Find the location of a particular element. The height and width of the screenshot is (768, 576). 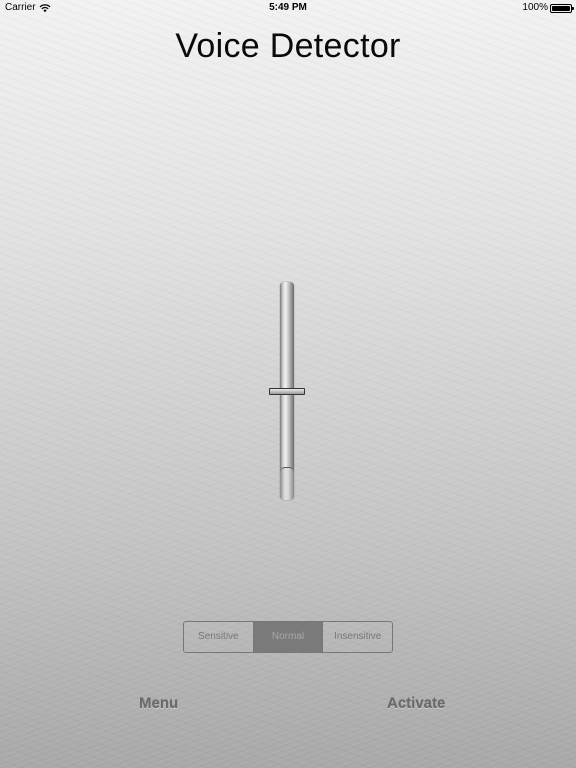

status-time: 5:49 PM is located at coordinates (288, 7).